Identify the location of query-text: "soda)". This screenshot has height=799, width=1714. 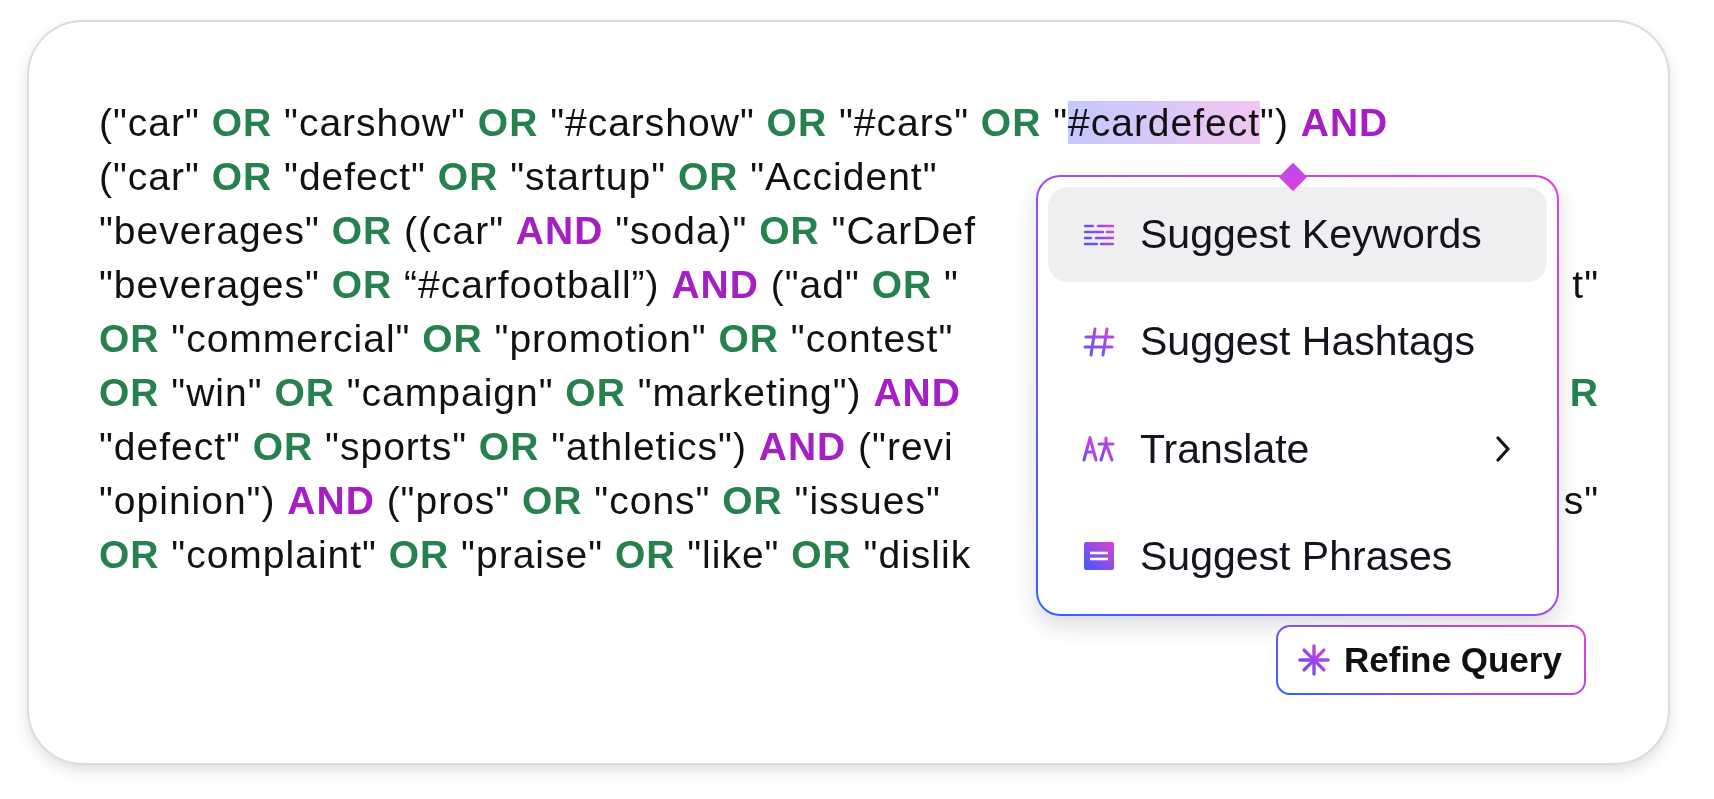
(681, 230).